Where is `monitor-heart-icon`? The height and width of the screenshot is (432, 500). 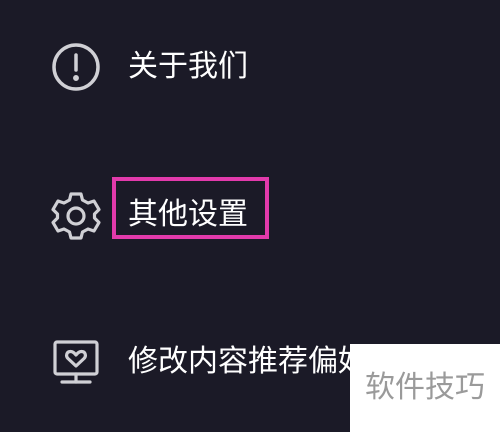
monitor-heart-icon is located at coordinates (76, 362).